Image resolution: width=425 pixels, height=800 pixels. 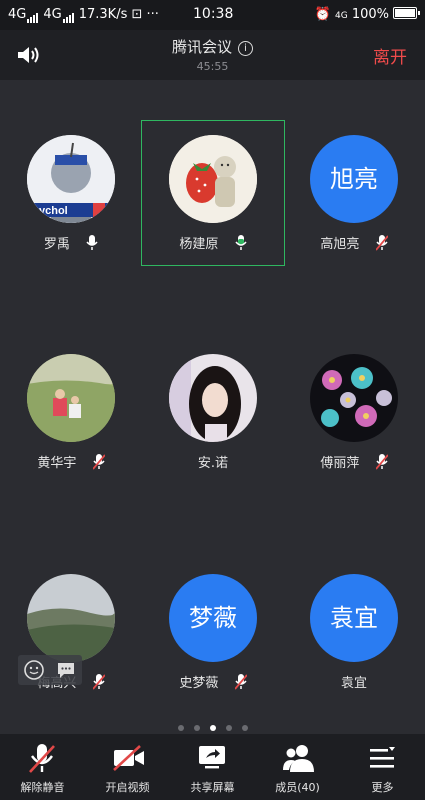 I want to click on participant-tile: 梦薇 史梦薇, so click(x=213, y=632).